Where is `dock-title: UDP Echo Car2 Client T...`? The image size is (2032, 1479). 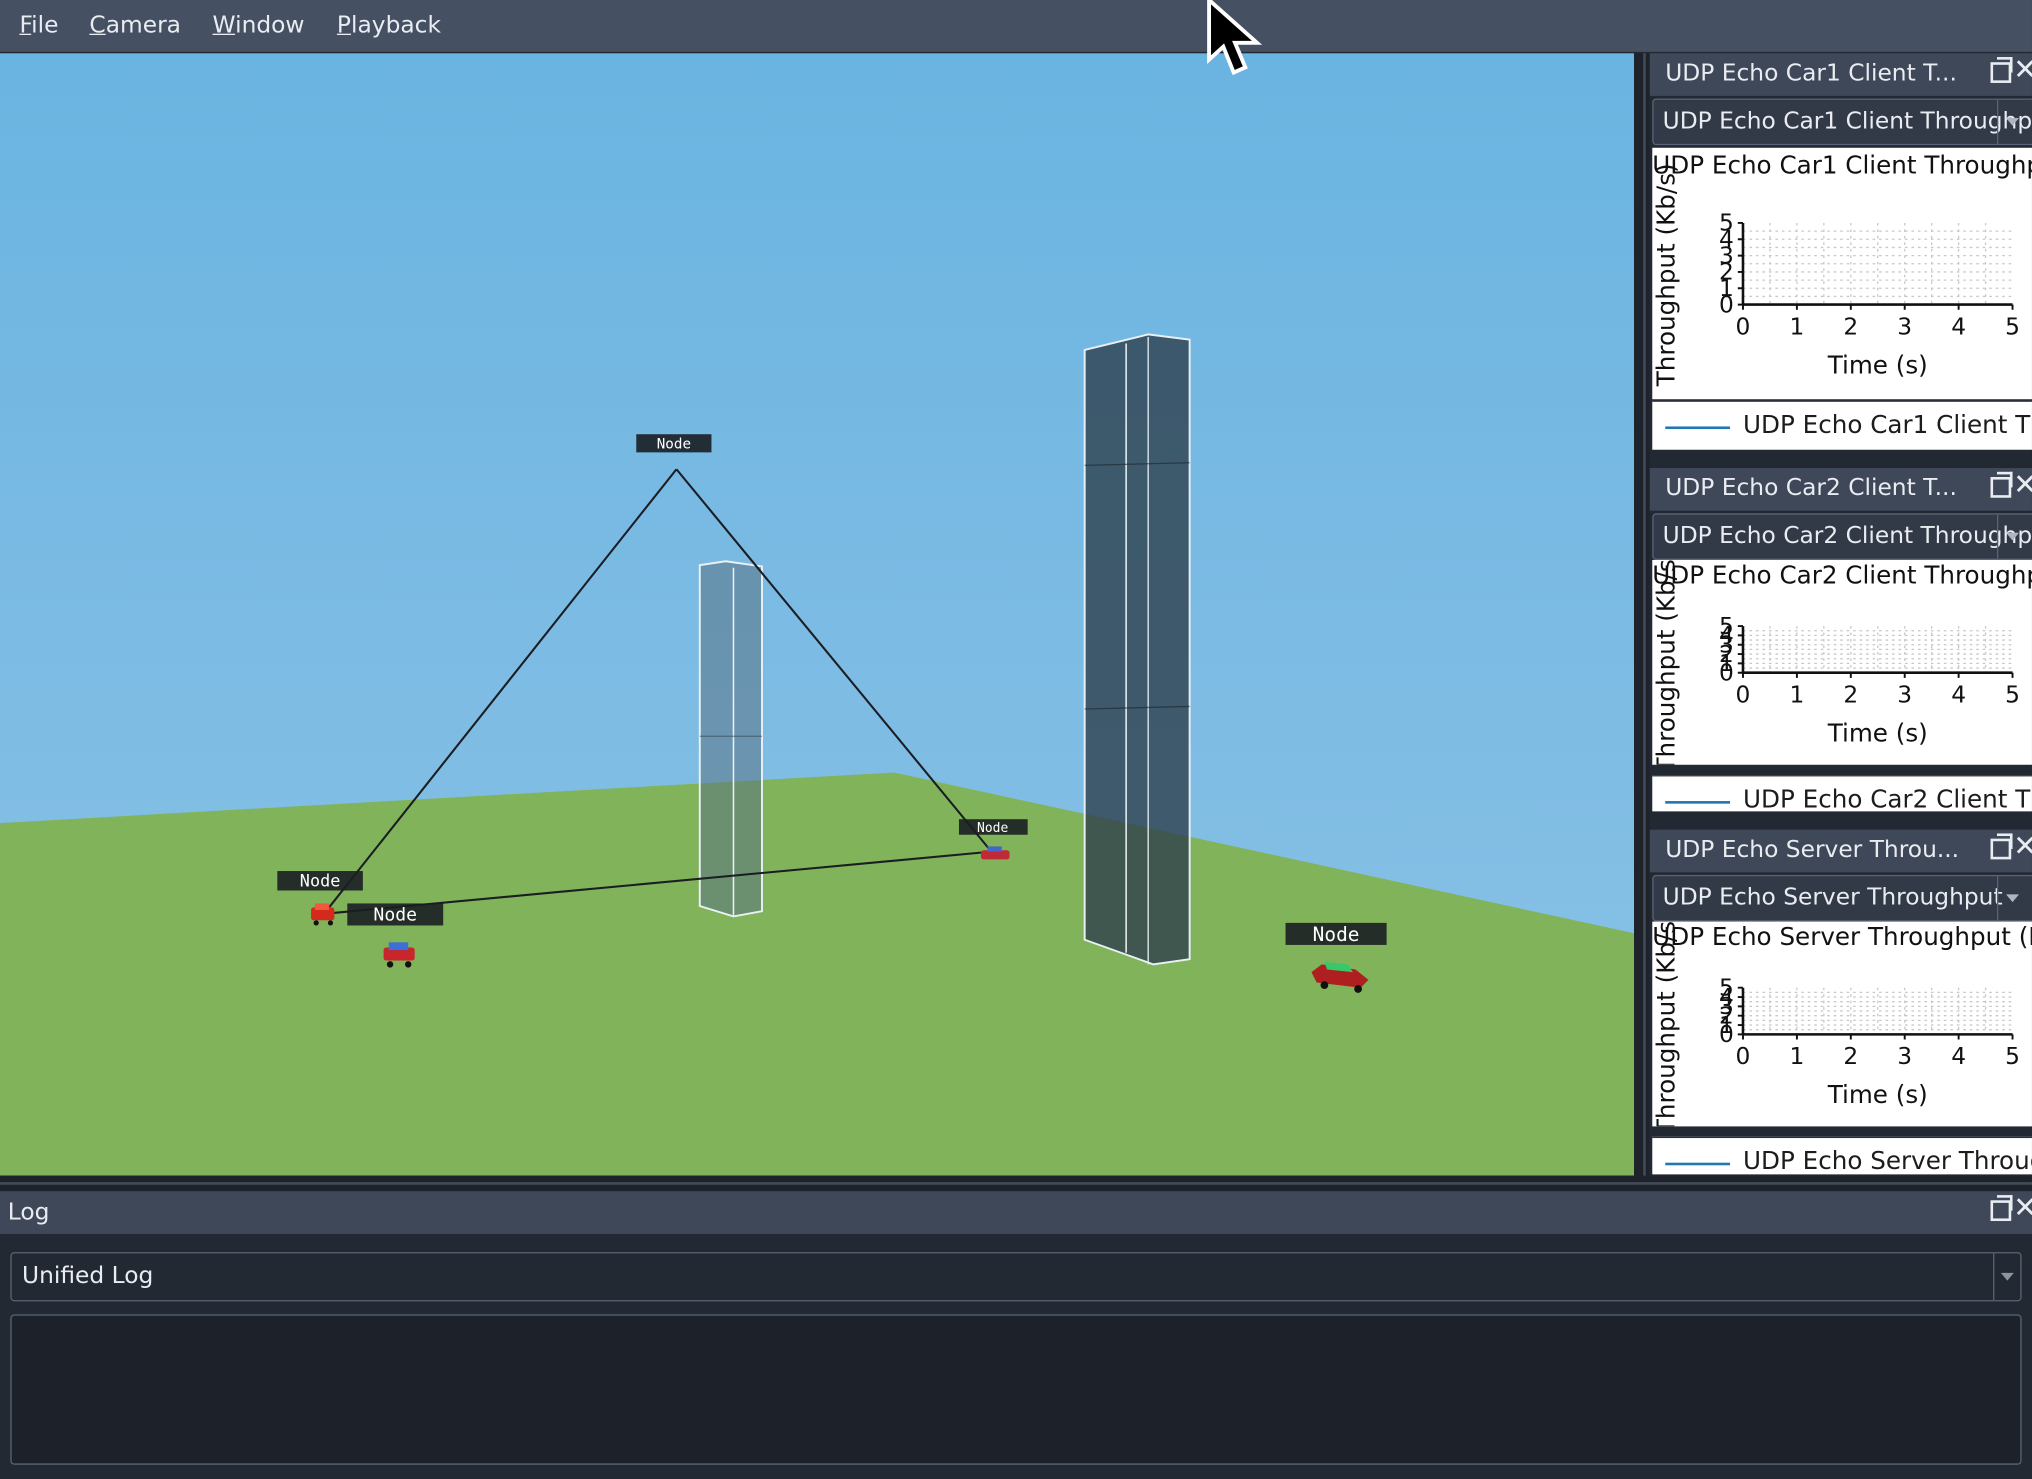 dock-title: UDP Echo Car2 Client T... is located at coordinates (1811, 488).